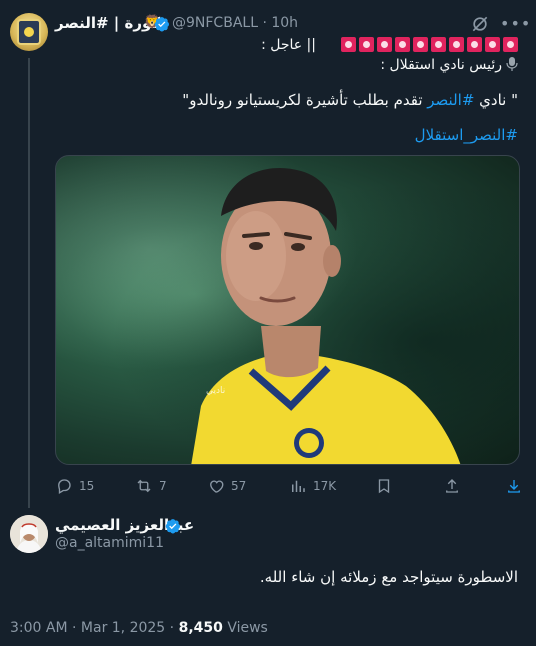 Image resolution: width=536 pixels, height=646 pixels. I want to click on download-button, so click(514, 486).